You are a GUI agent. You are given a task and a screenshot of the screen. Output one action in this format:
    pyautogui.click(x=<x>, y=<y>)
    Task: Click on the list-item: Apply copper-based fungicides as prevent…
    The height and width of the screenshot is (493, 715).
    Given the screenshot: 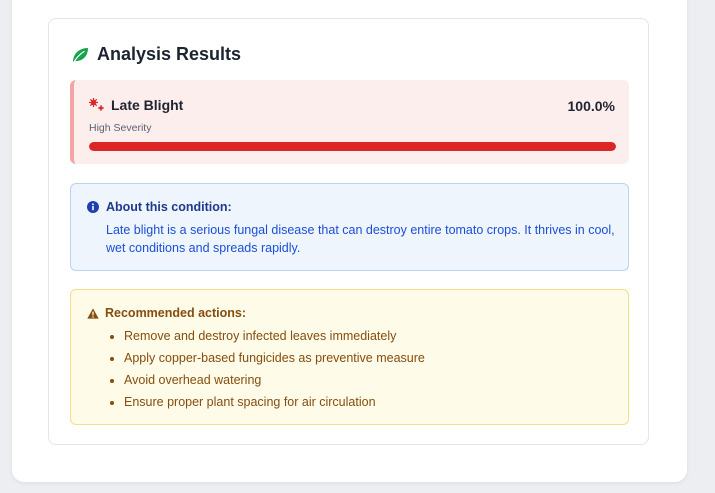 What is the action you would take?
    pyautogui.click(x=274, y=358)
    